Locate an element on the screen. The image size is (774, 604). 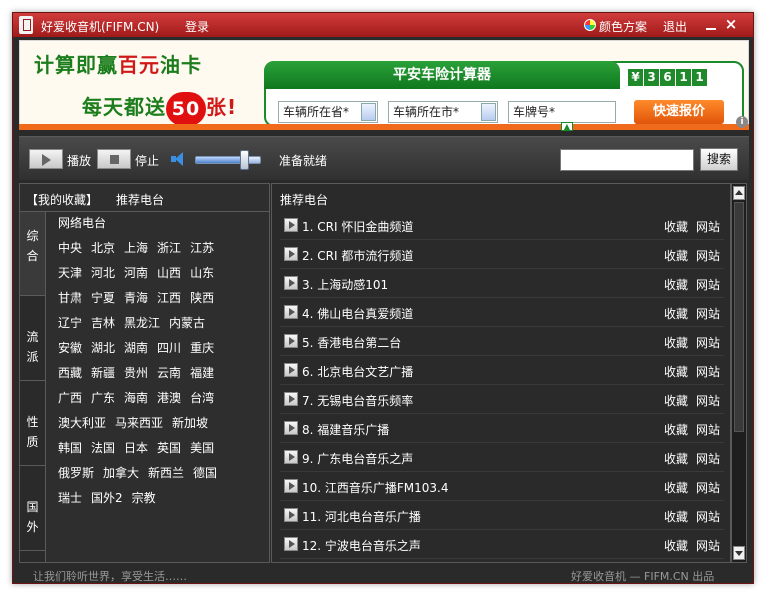
station-name: 8. 福建音乐广播 is located at coordinates (345, 429).